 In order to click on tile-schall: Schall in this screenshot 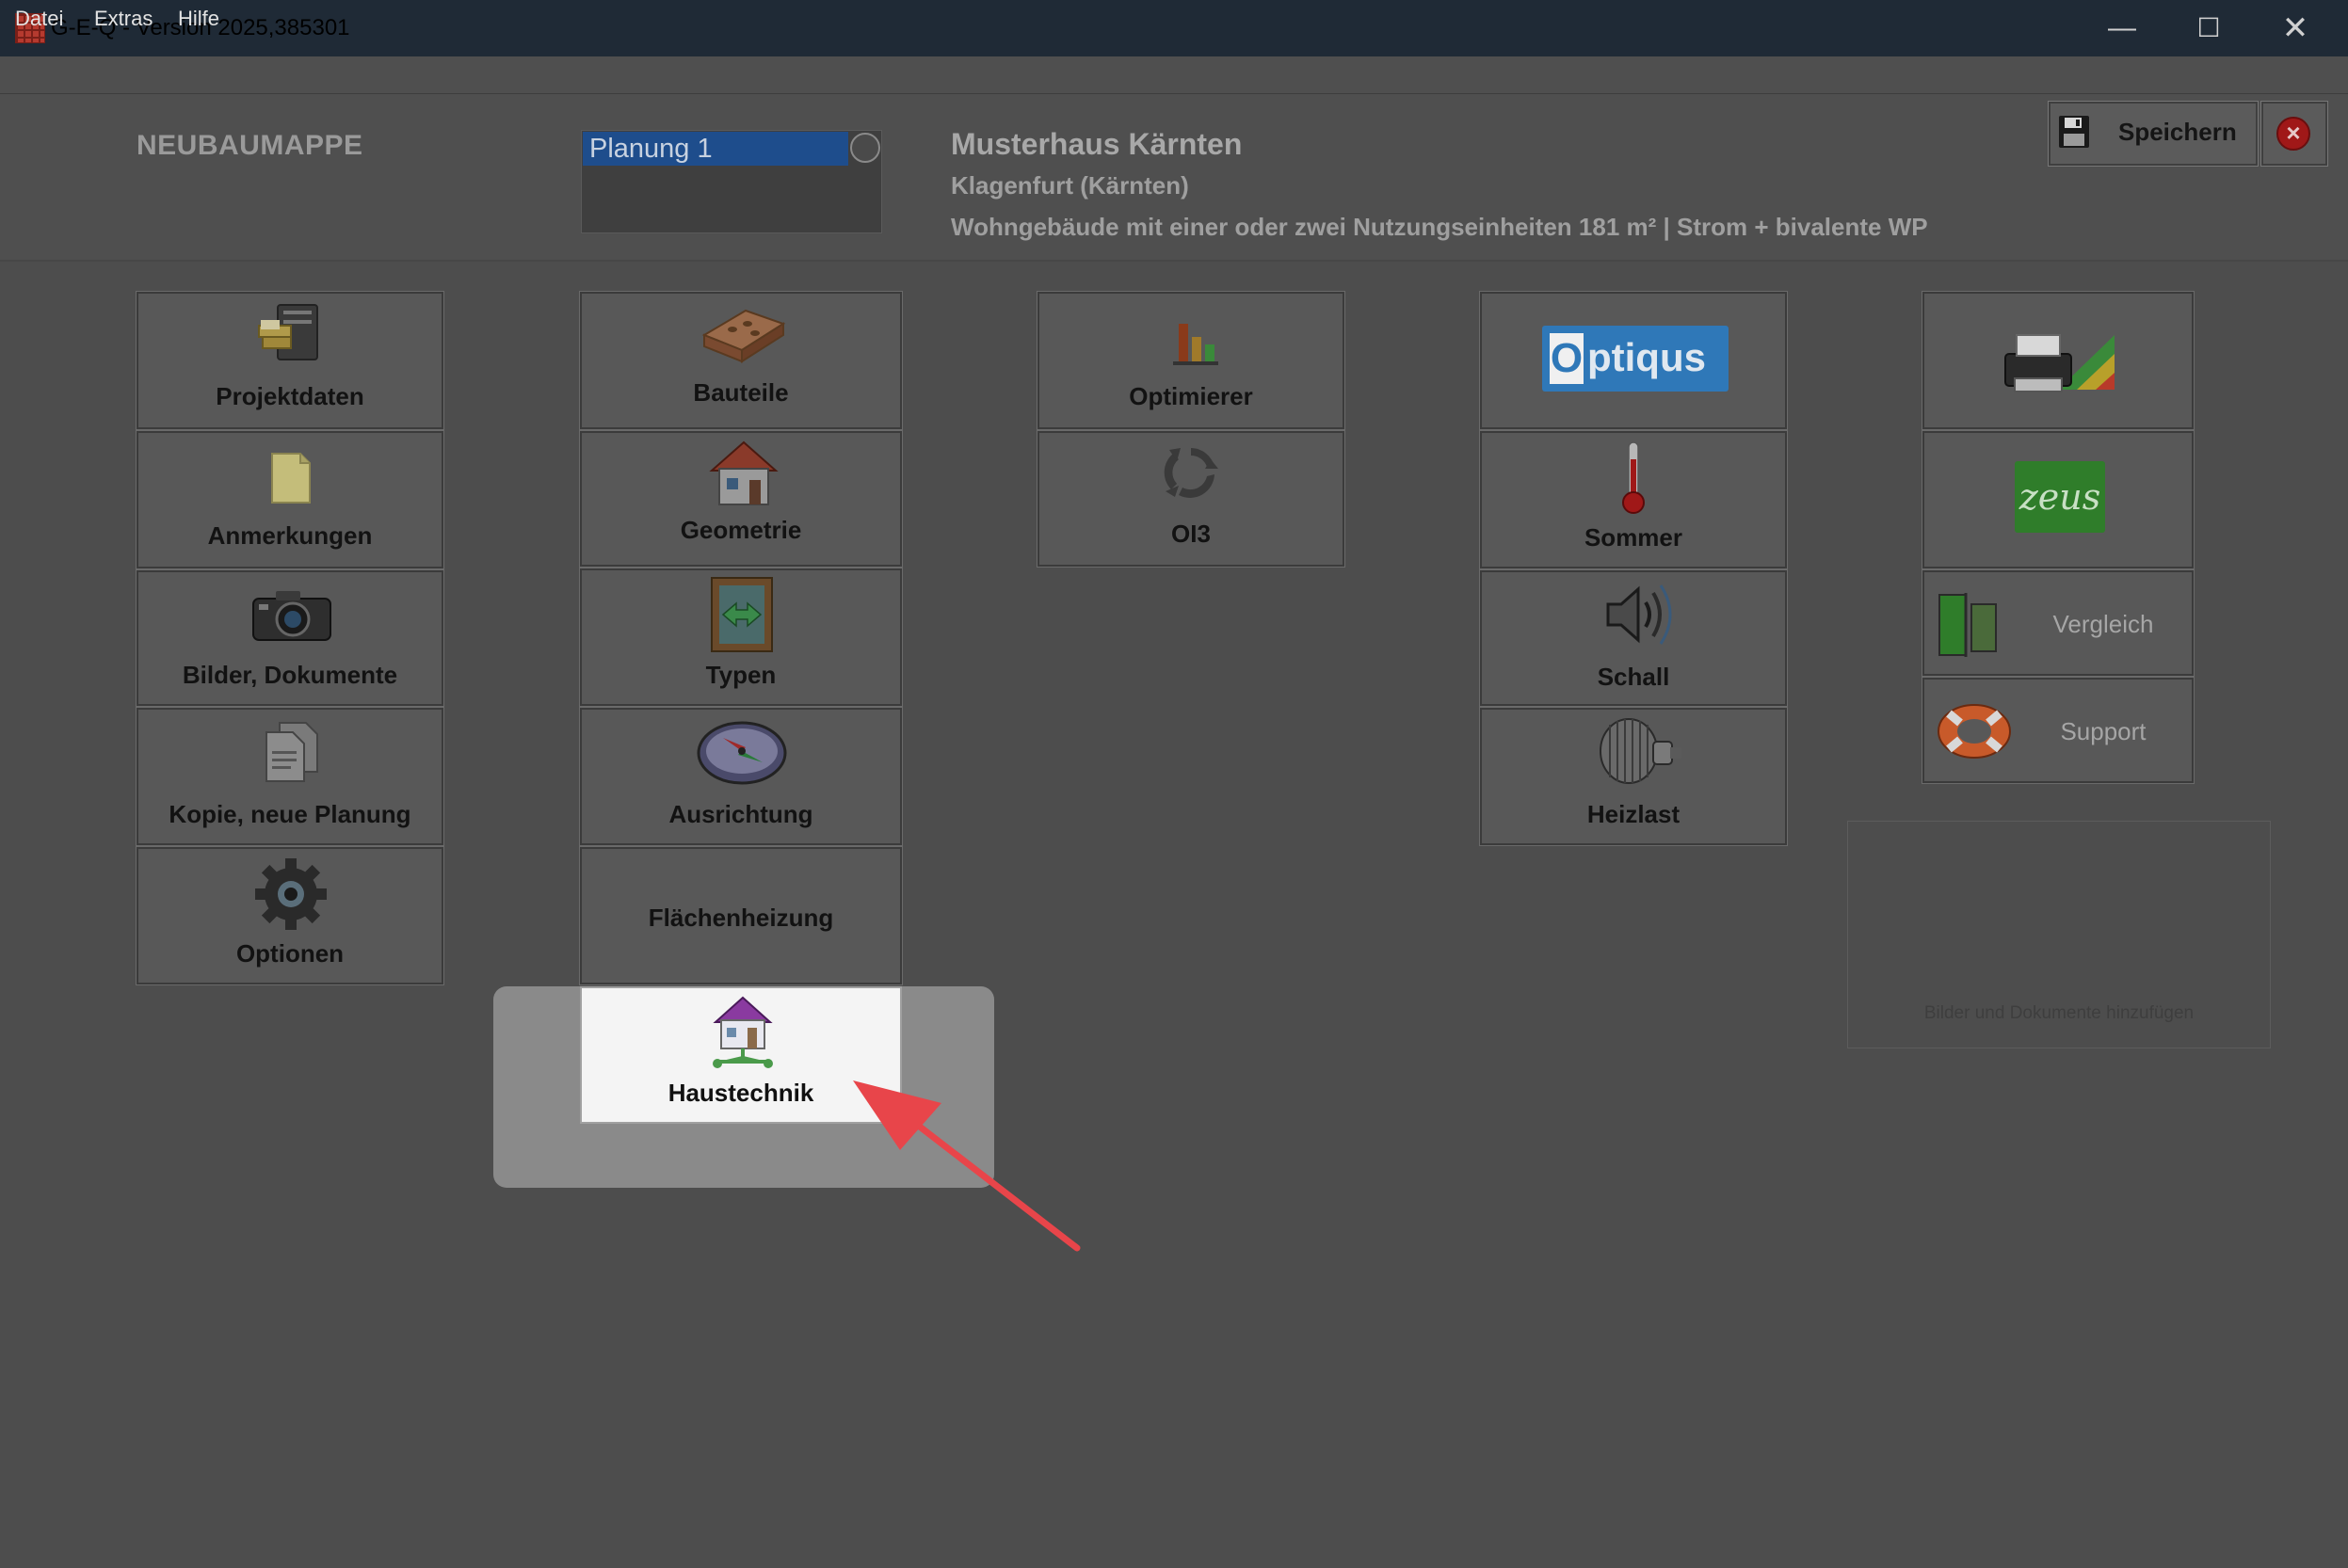, I will do `click(1634, 638)`.